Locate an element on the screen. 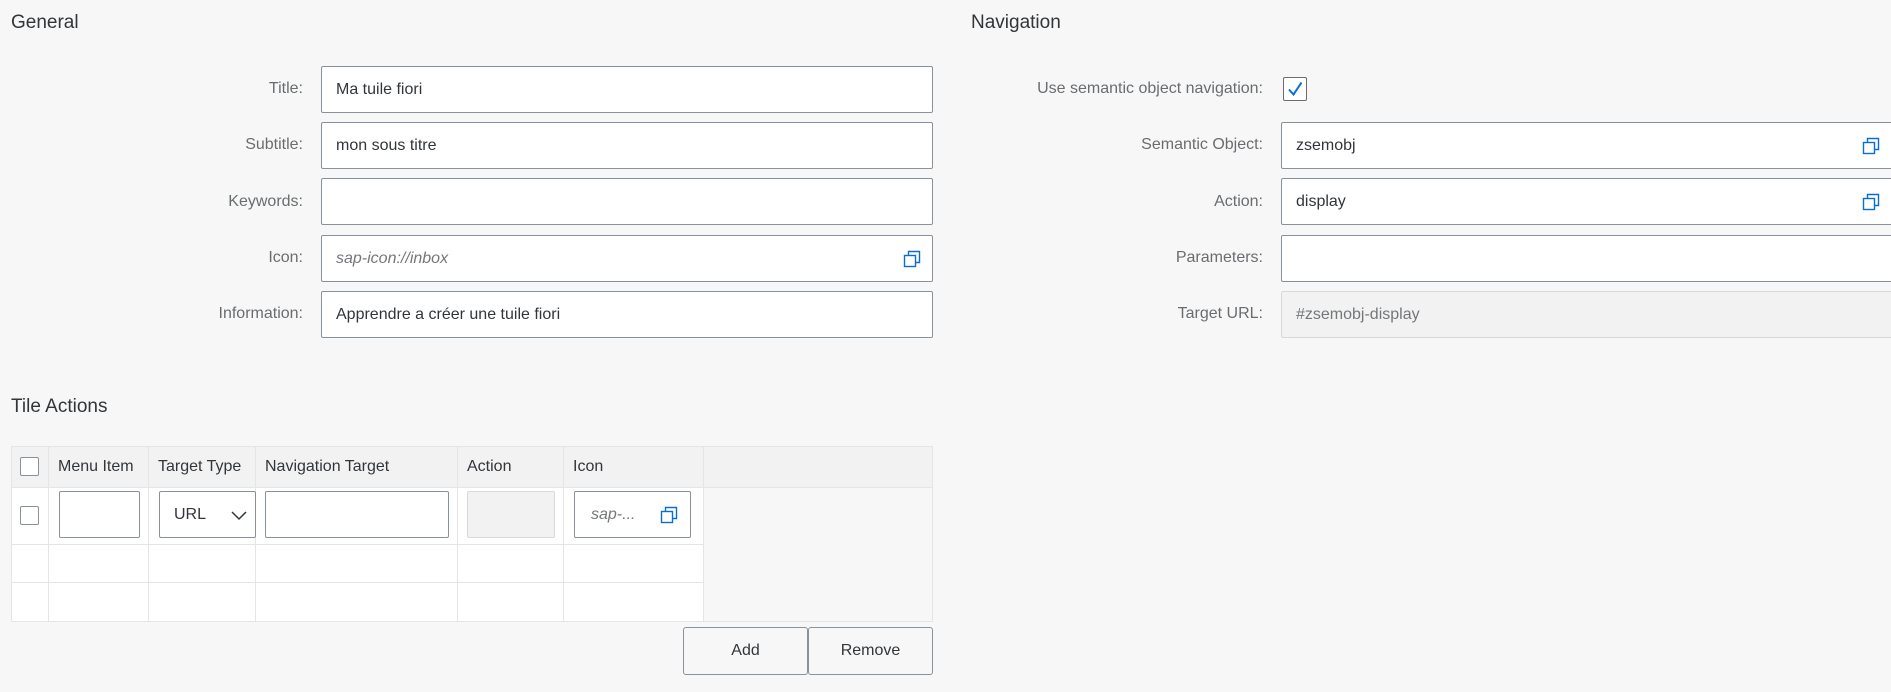  title-input-value: Ma tuile fiori is located at coordinates (379, 89).